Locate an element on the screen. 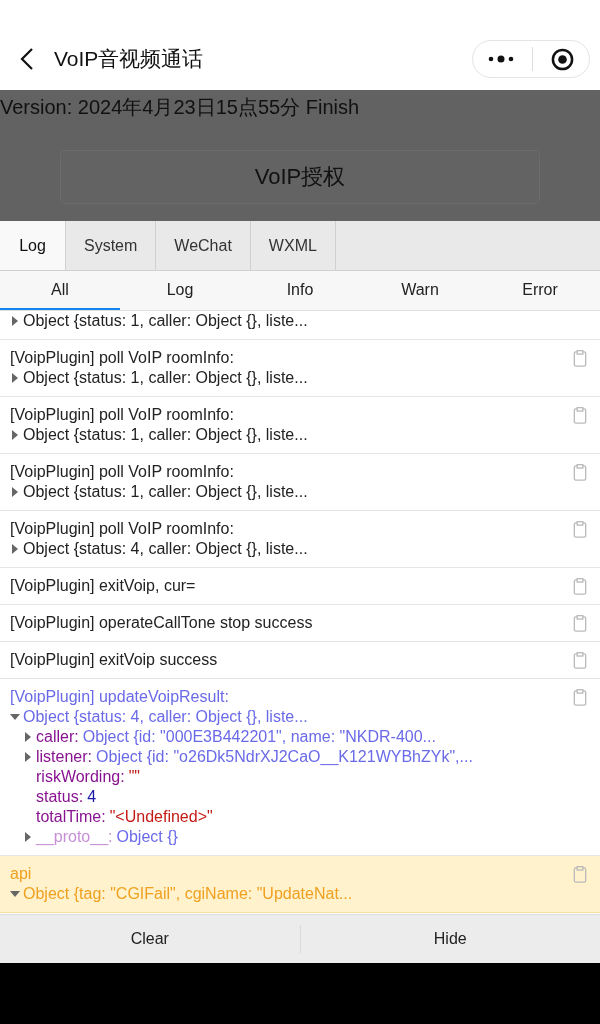 This screenshot has height=1024, width=600. log-message: [VoipPlugin] operateCallTone stop success is located at coordinates (161, 623).